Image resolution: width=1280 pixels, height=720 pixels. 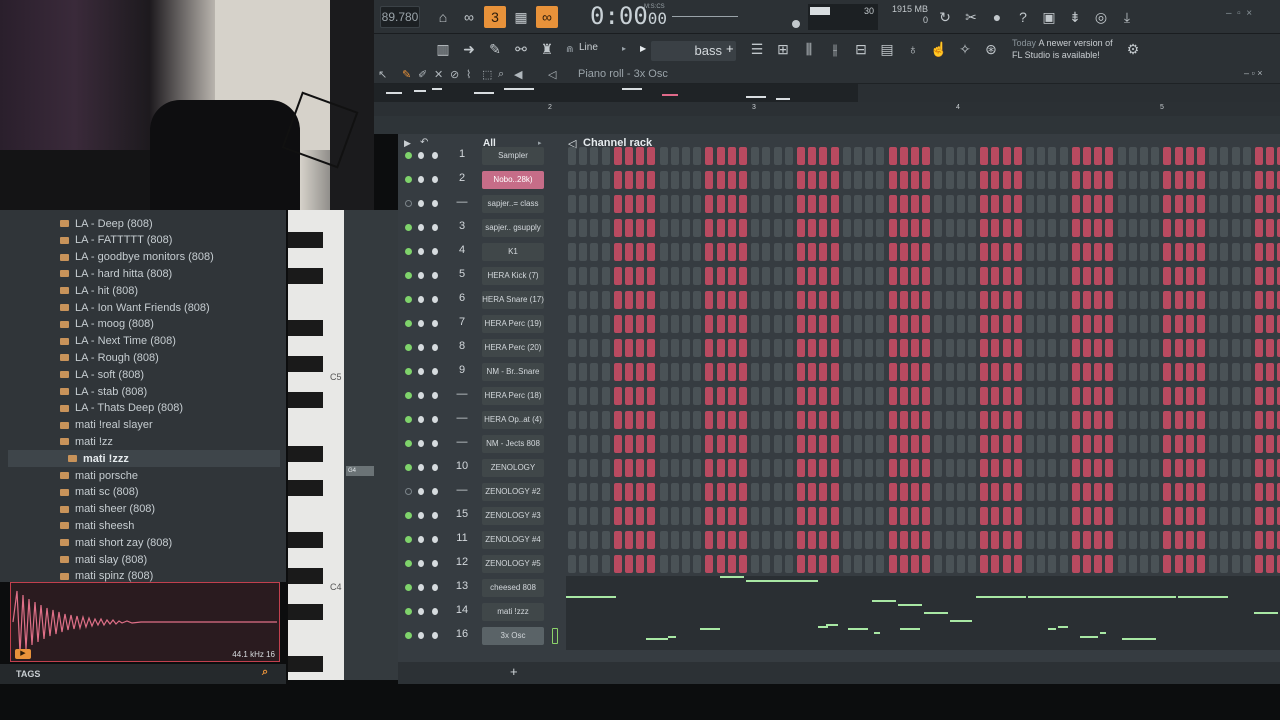 I want to click on stamp-icon: ♜, so click(x=547, y=49).